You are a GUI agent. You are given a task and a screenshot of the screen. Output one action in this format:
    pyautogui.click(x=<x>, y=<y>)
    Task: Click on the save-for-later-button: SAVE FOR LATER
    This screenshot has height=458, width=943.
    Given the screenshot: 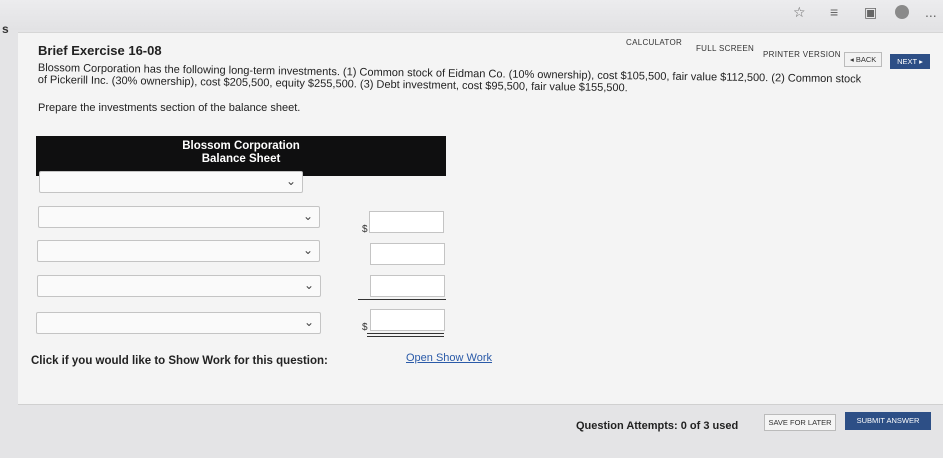 What is the action you would take?
    pyautogui.click(x=800, y=422)
    